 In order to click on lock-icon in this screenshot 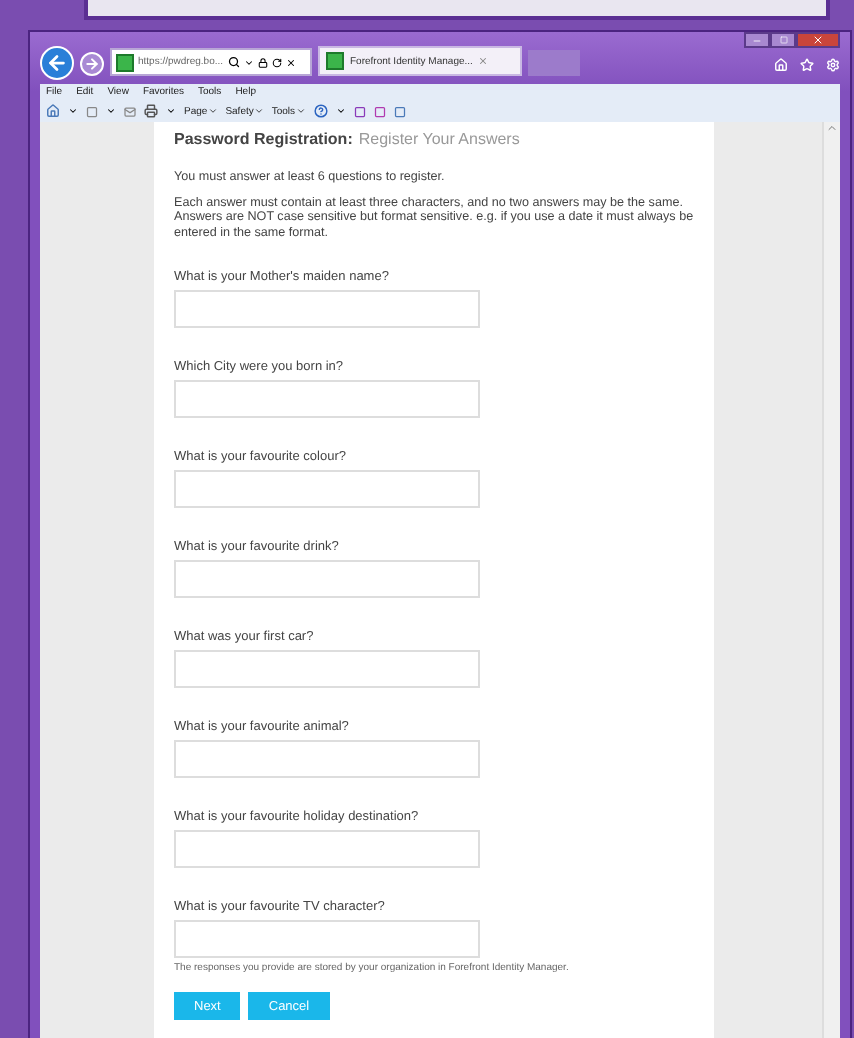, I will do `click(262, 62)`.